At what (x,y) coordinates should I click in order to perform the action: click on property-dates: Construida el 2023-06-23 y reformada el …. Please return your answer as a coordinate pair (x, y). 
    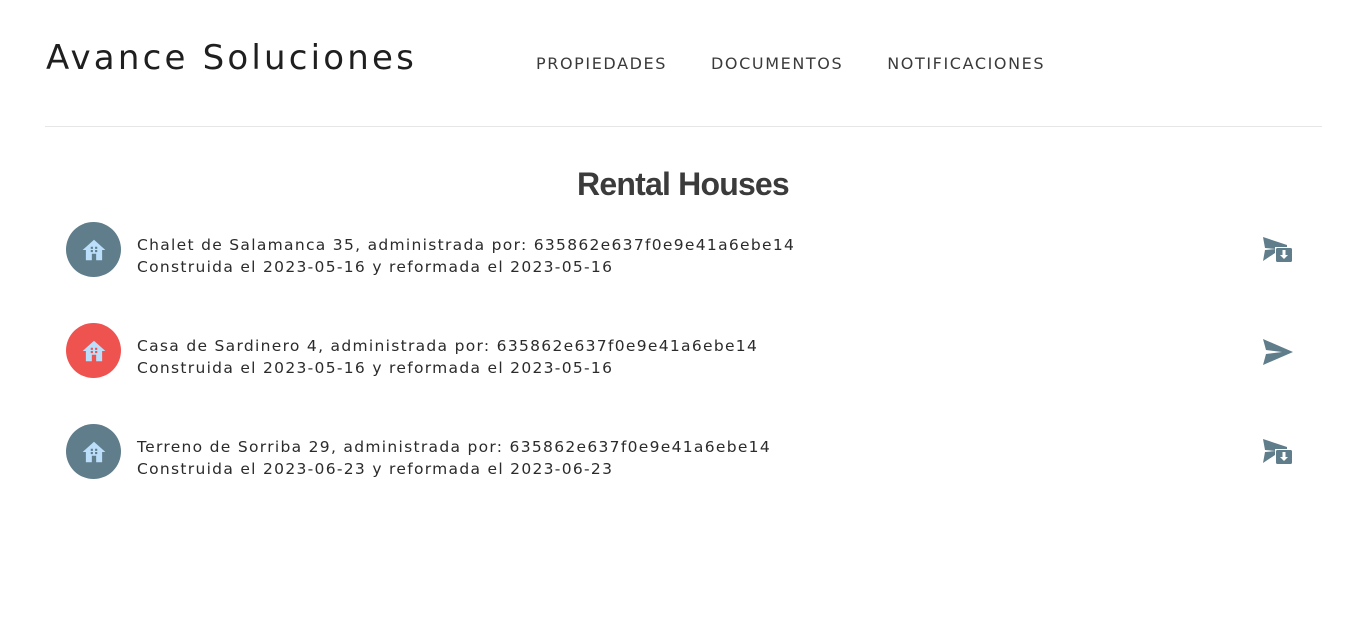
    Looking at the image, I should click on (375, 468).